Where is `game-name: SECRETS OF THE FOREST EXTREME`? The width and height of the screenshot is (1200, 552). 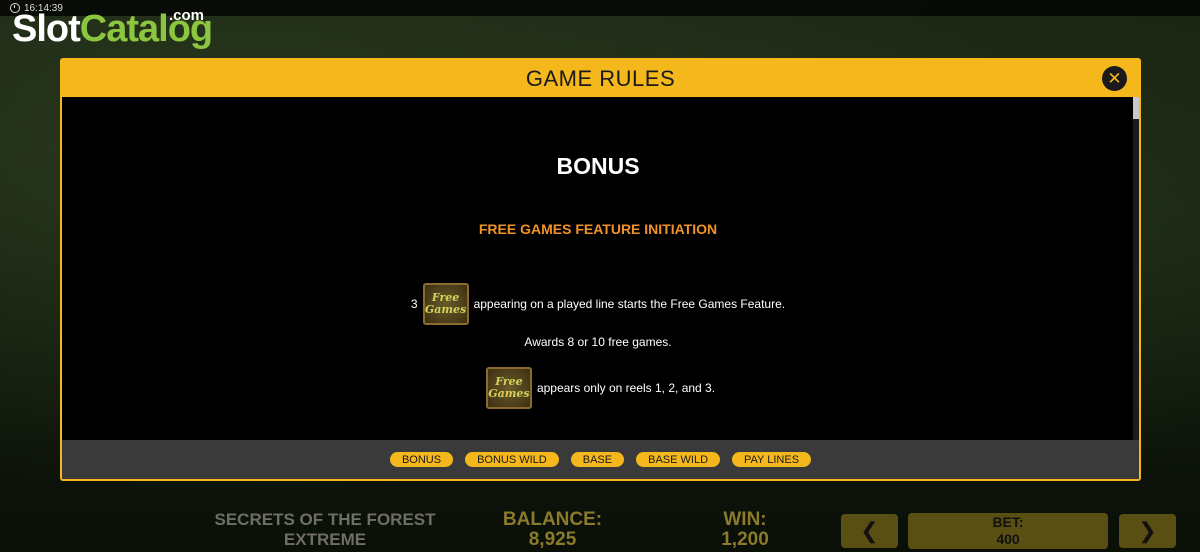 game-name: SECRETS OF THE FOREST EXTREME is located at coordinates (325, 530).